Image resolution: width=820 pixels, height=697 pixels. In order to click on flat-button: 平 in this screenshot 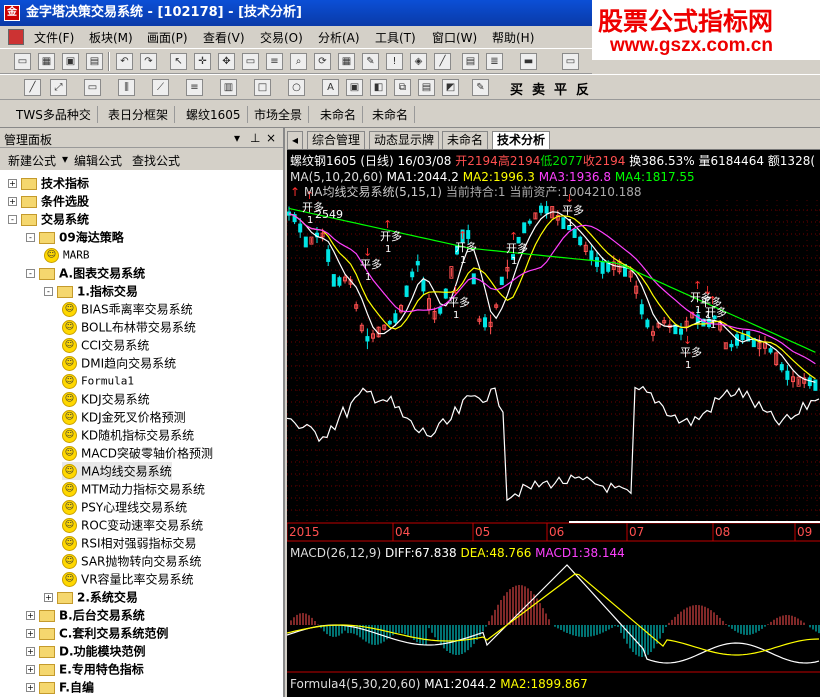, I will do `click(561, 88)`.